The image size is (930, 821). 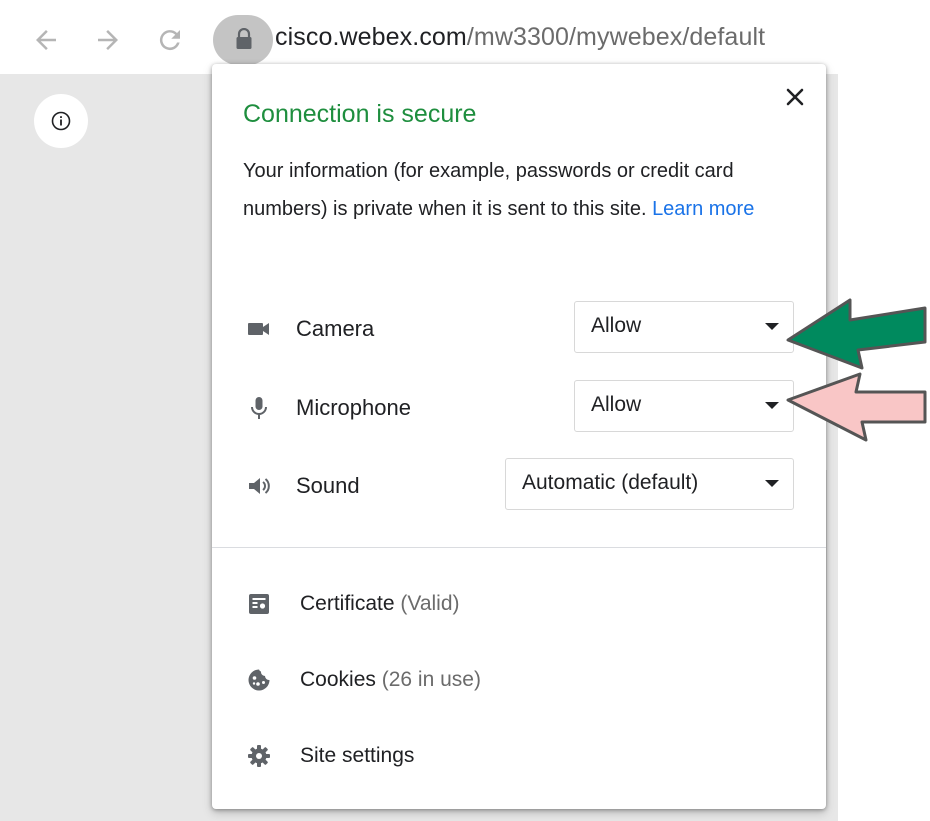 I want to click on camera-permission-select: Allow, so click(x=684, y=327).